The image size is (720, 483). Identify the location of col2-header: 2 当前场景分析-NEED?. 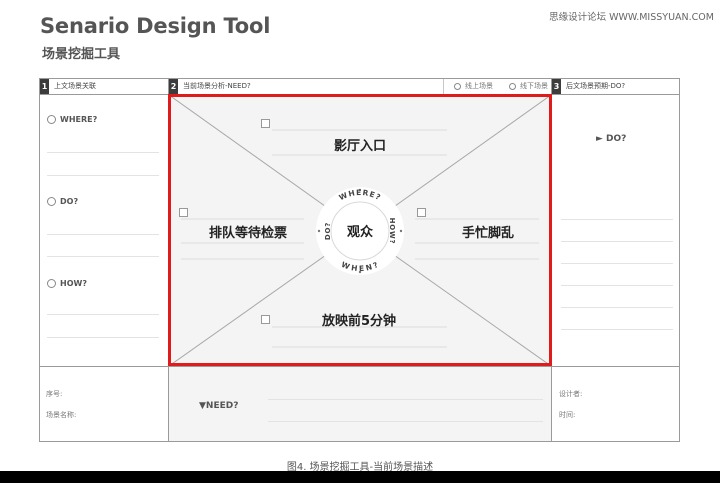
(210, 86).